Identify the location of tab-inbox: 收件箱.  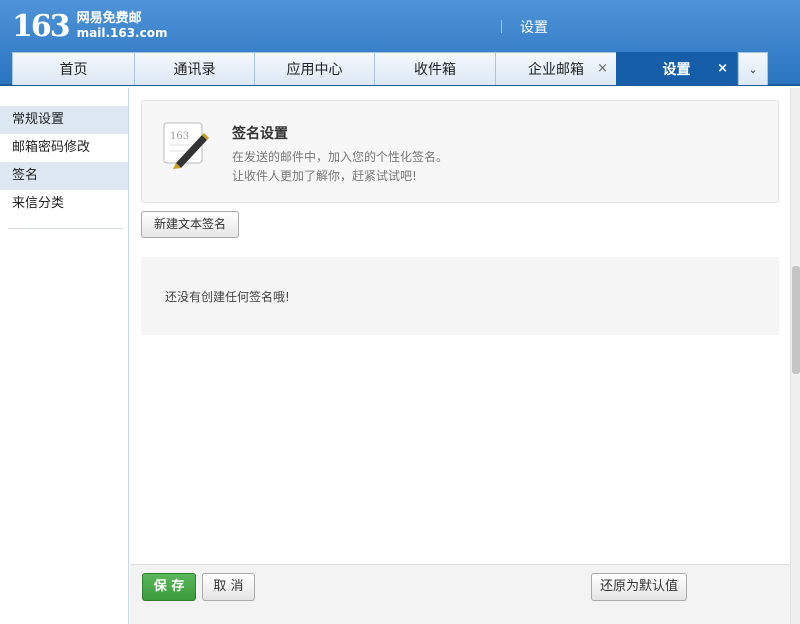
(435, 68).